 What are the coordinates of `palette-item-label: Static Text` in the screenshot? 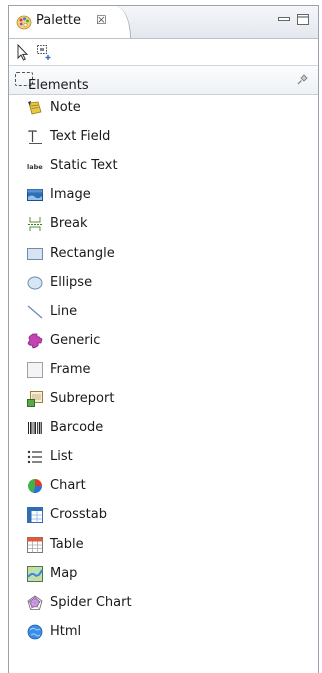 It's located at (84, 166).